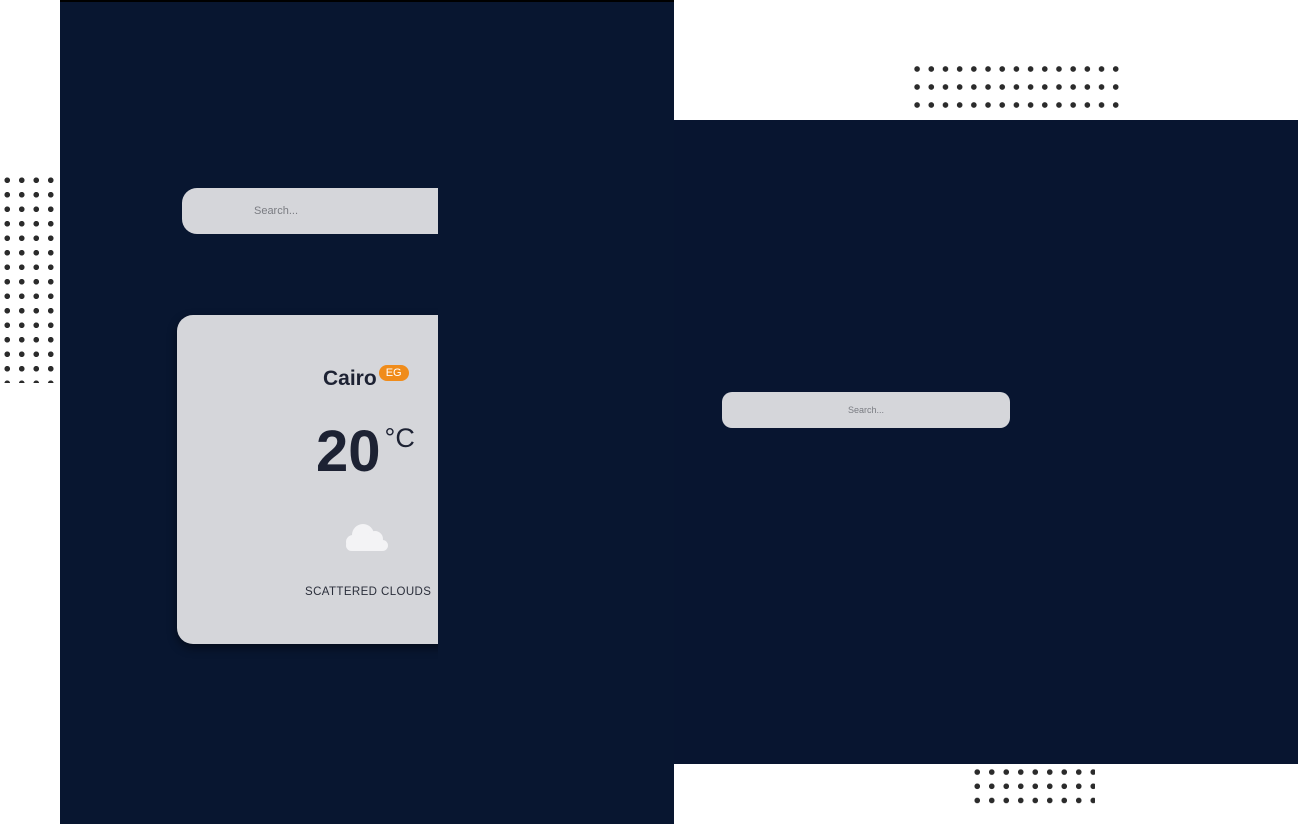  I want to click on search-input-left, so click(277, 211).